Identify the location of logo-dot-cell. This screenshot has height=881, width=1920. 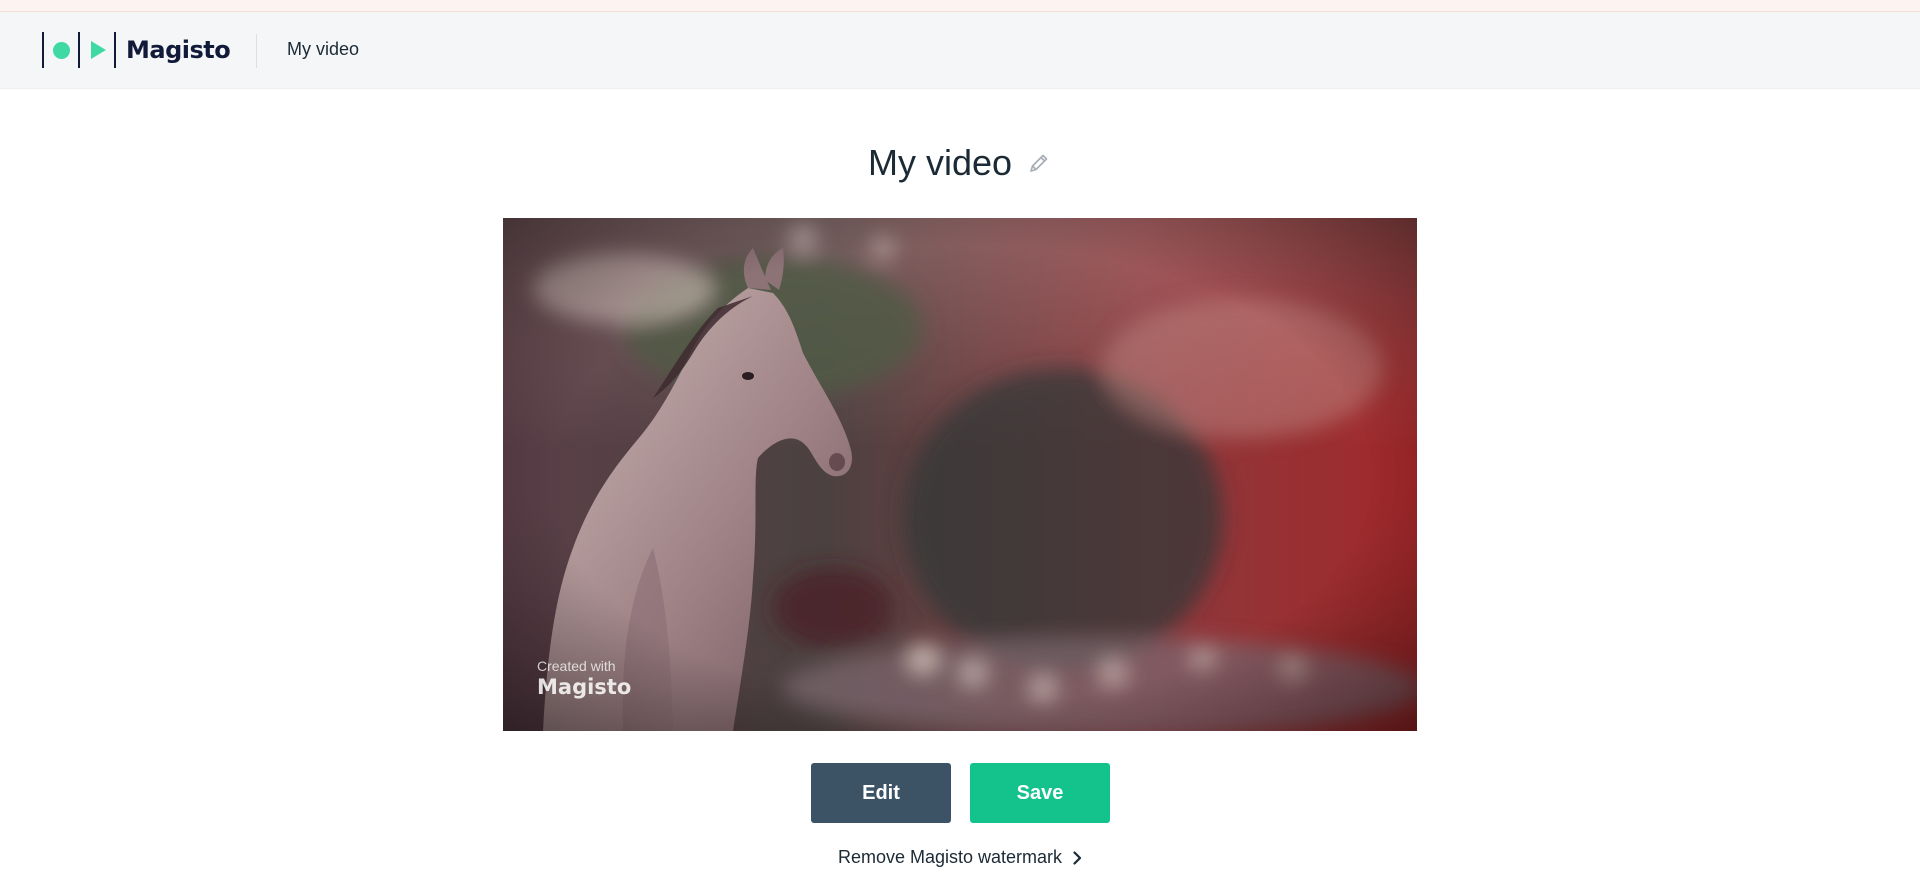
(61, 50).